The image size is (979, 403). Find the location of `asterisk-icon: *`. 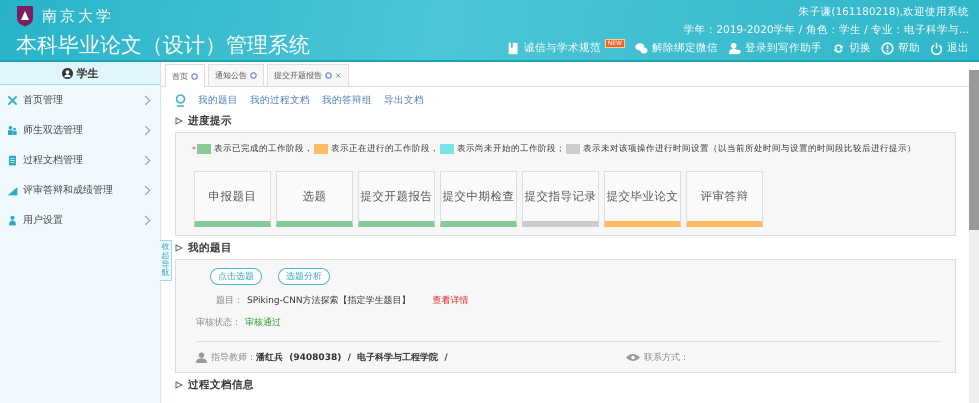

asterisk-icon: * is located at coordinates (194, 149).